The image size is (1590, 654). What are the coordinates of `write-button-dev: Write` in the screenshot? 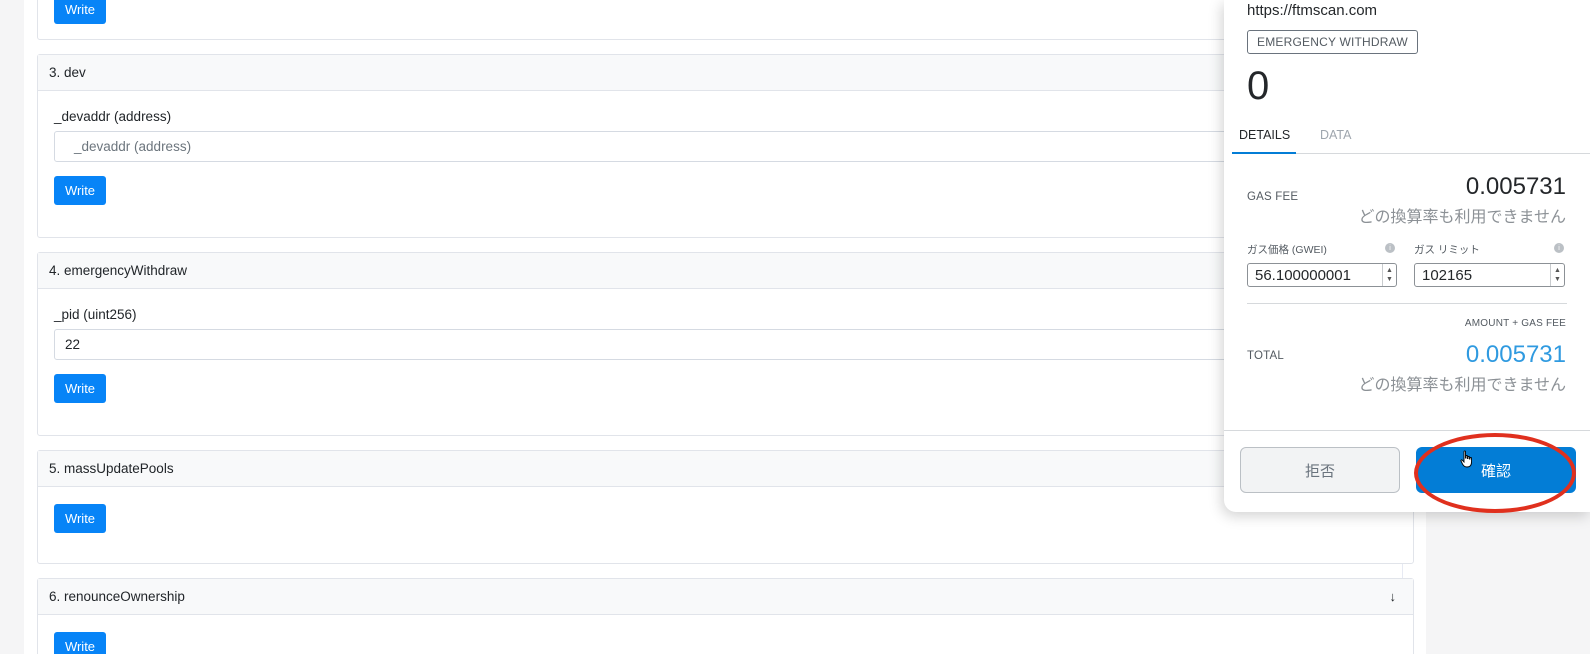 It's located at (80, 190).